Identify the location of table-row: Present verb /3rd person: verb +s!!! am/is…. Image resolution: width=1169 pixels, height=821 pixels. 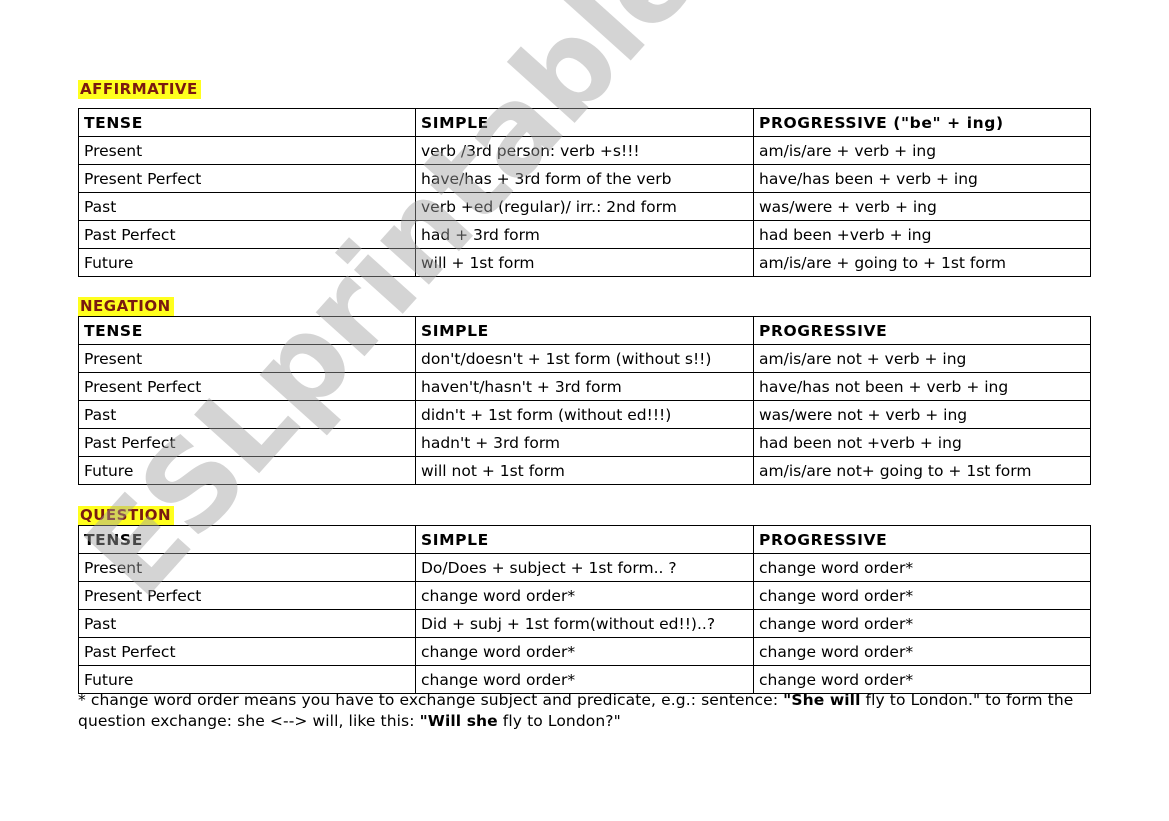
(584, 150).